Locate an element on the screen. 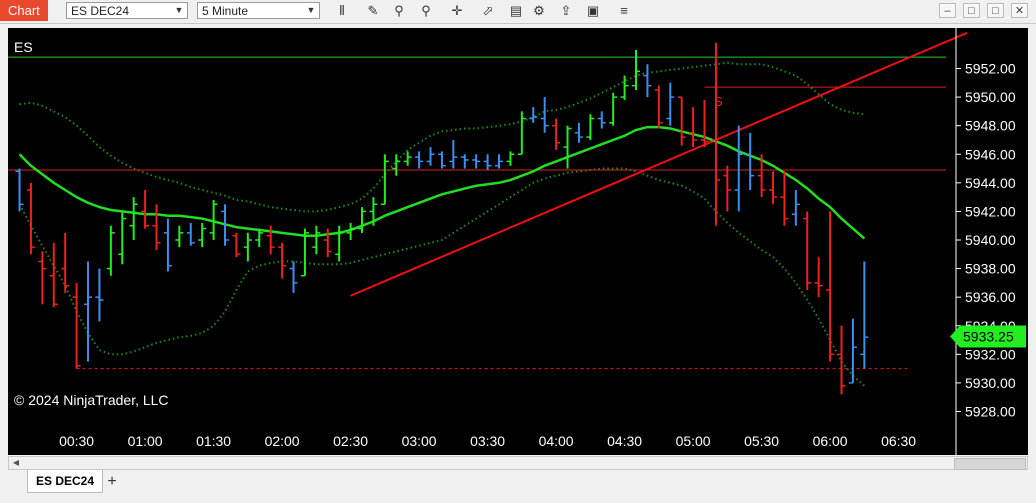  horizontal-scrollbar: ◀ is located at coordinates (518, 463).